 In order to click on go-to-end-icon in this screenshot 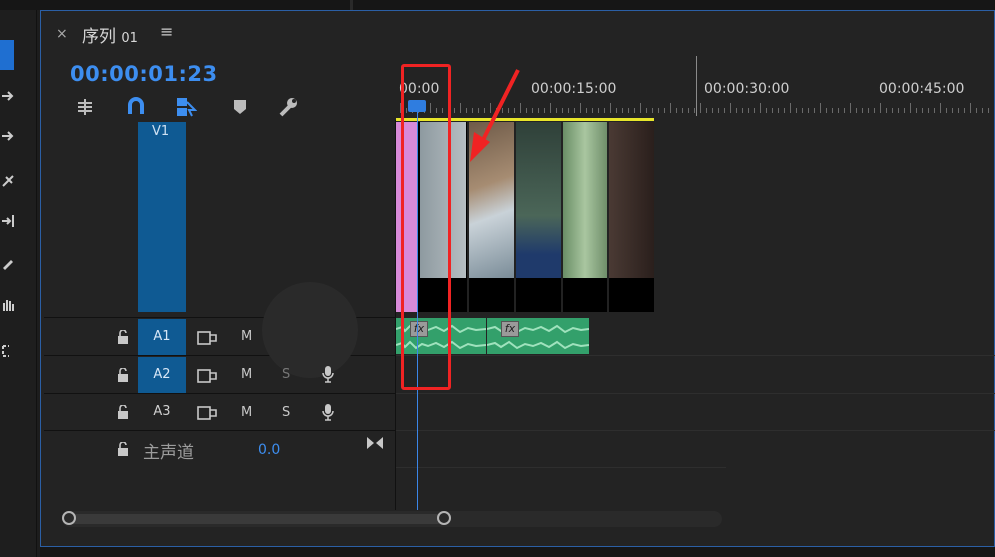, I will do `click(375, 442)`.